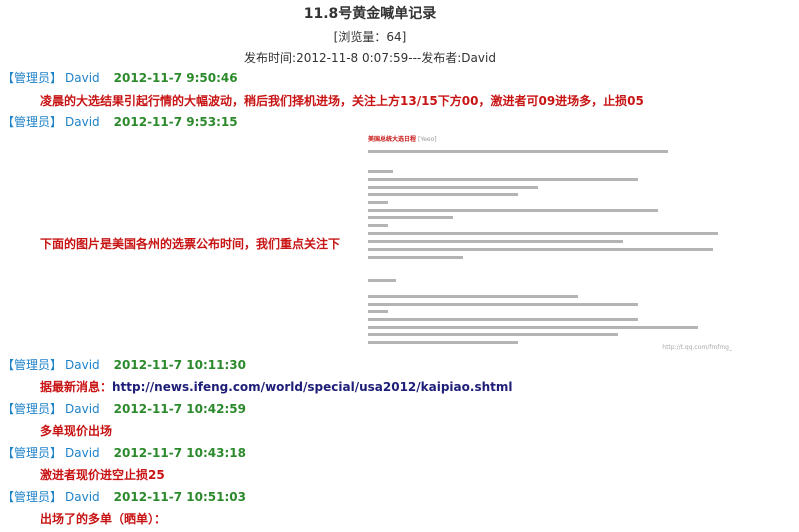 The height and width of the screenshot is (532, 799). I want to click on post-time: 2012-11-7 10:42:59, so click(179, 409).